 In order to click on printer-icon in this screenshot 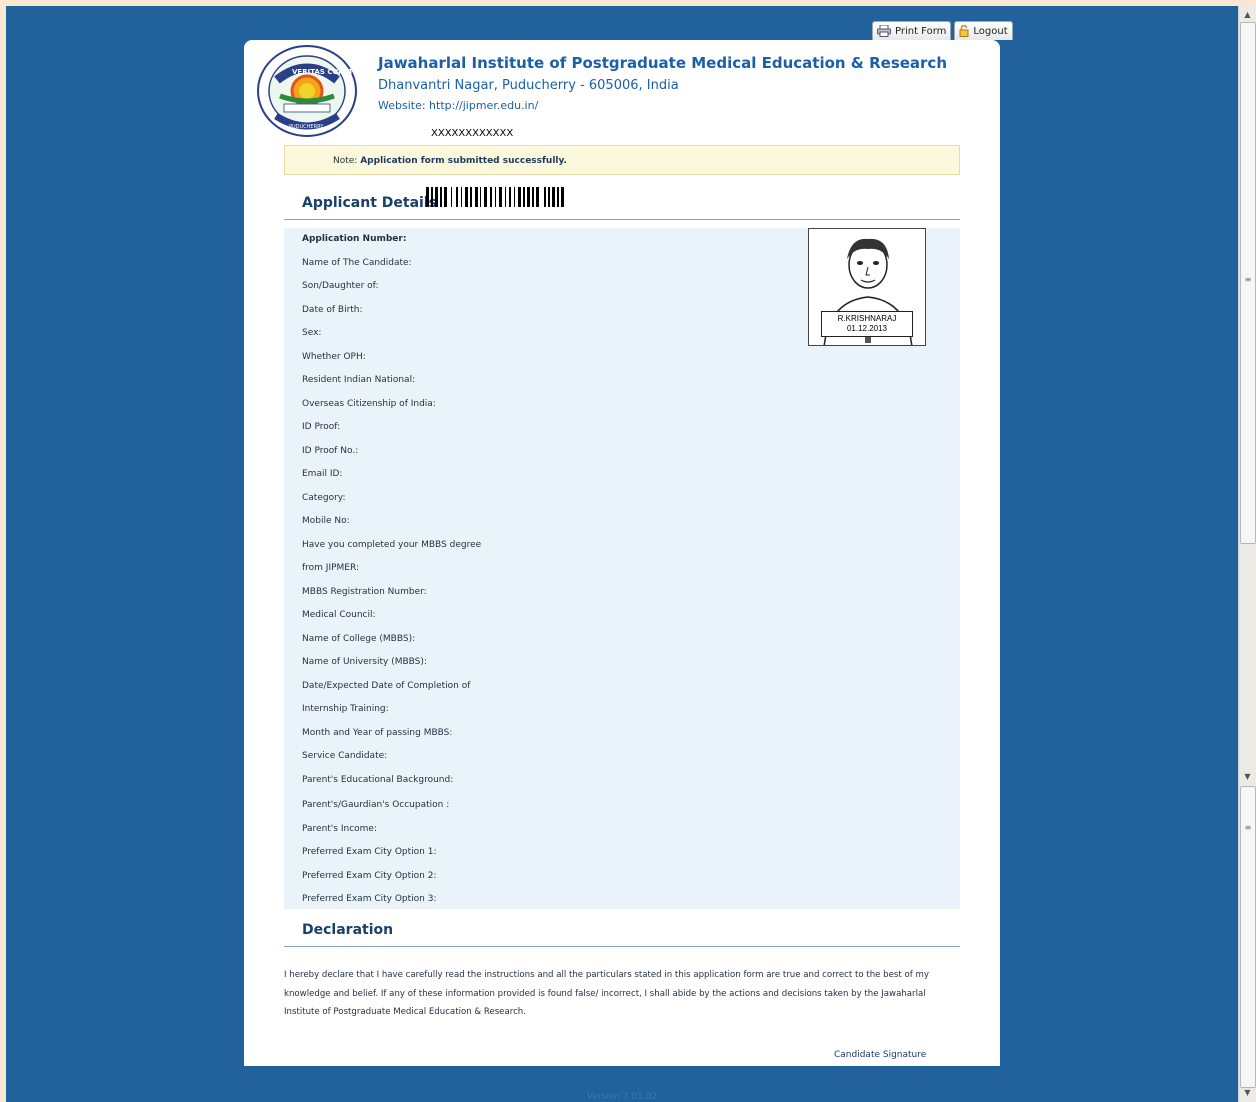, I will do `click(884, 31)`.